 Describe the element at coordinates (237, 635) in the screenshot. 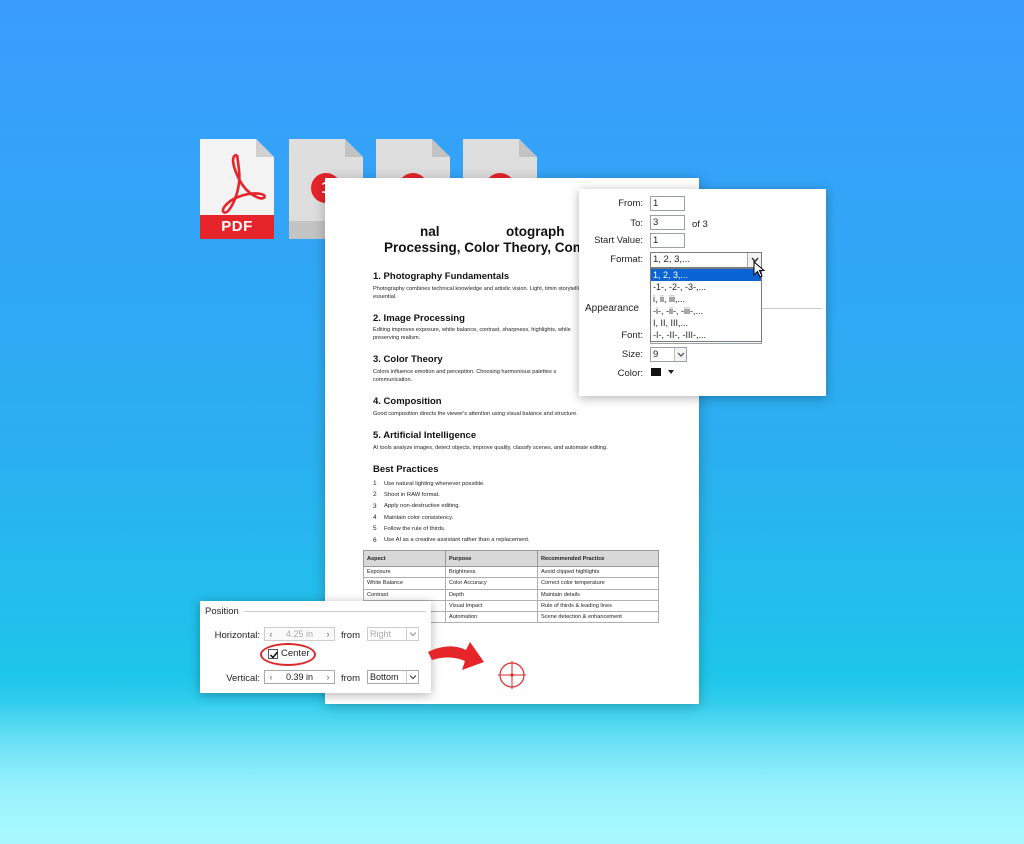

I see `horizontal-label: Horizontal:` at that location.